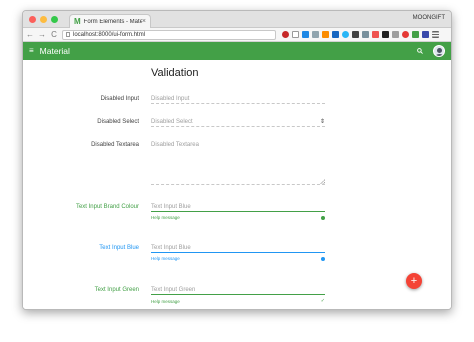 Image resolution: width=474 pixels, height=342 pixels. What do you see at coordinates (323, 258) in the screenshot?
I see `info-icon` at bounding box center [323, 258].